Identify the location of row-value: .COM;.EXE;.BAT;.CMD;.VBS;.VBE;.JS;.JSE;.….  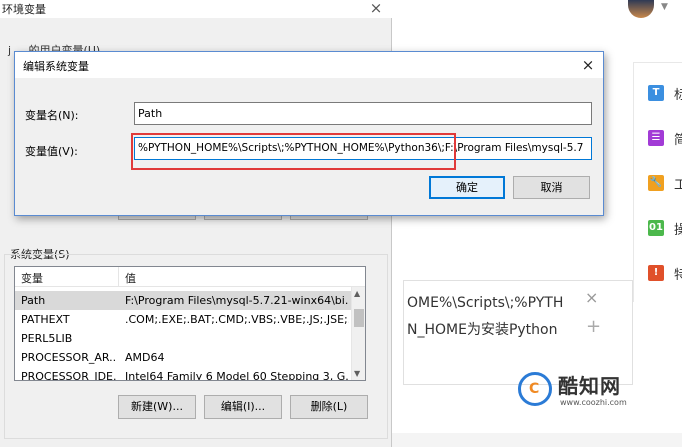
(237, 319).